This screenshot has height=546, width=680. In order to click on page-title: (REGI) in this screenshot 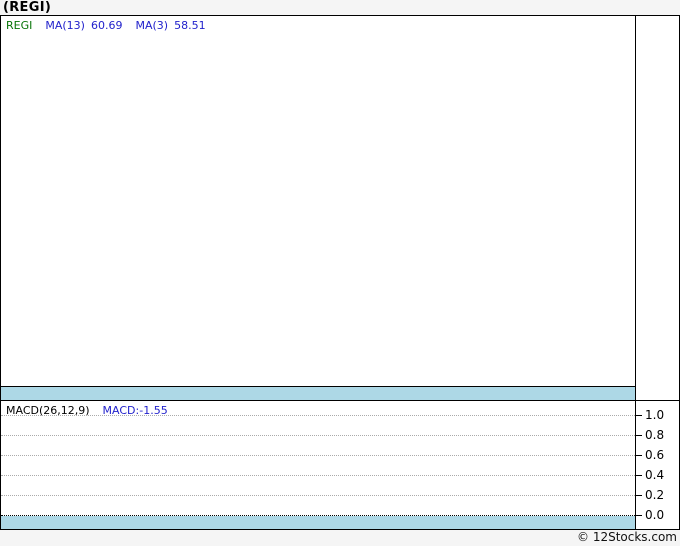, I will do `click(27, 7)`.